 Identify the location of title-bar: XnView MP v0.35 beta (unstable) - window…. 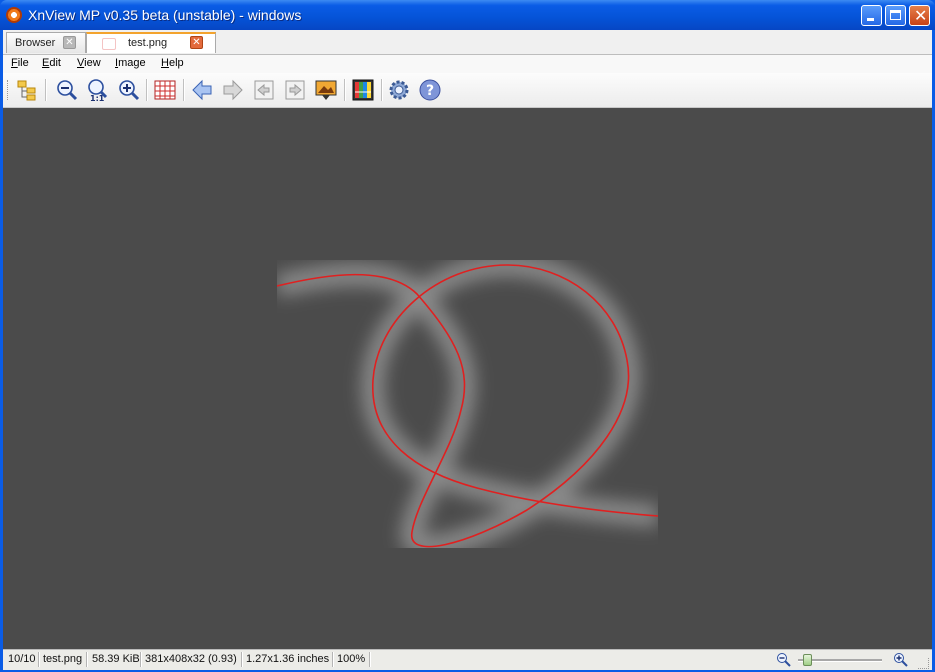
(467, 15).